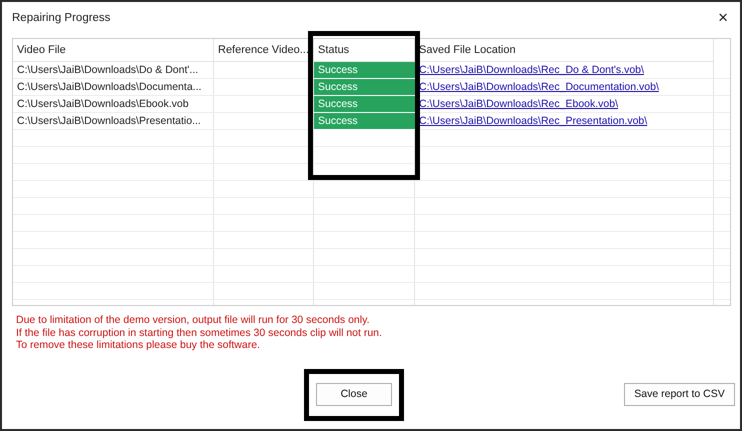  What do you see at coordinates (138, 345) in the screenshot?
I see `notice-text: To remove these limitations please buy the software.` at bounding box center [138, 345].